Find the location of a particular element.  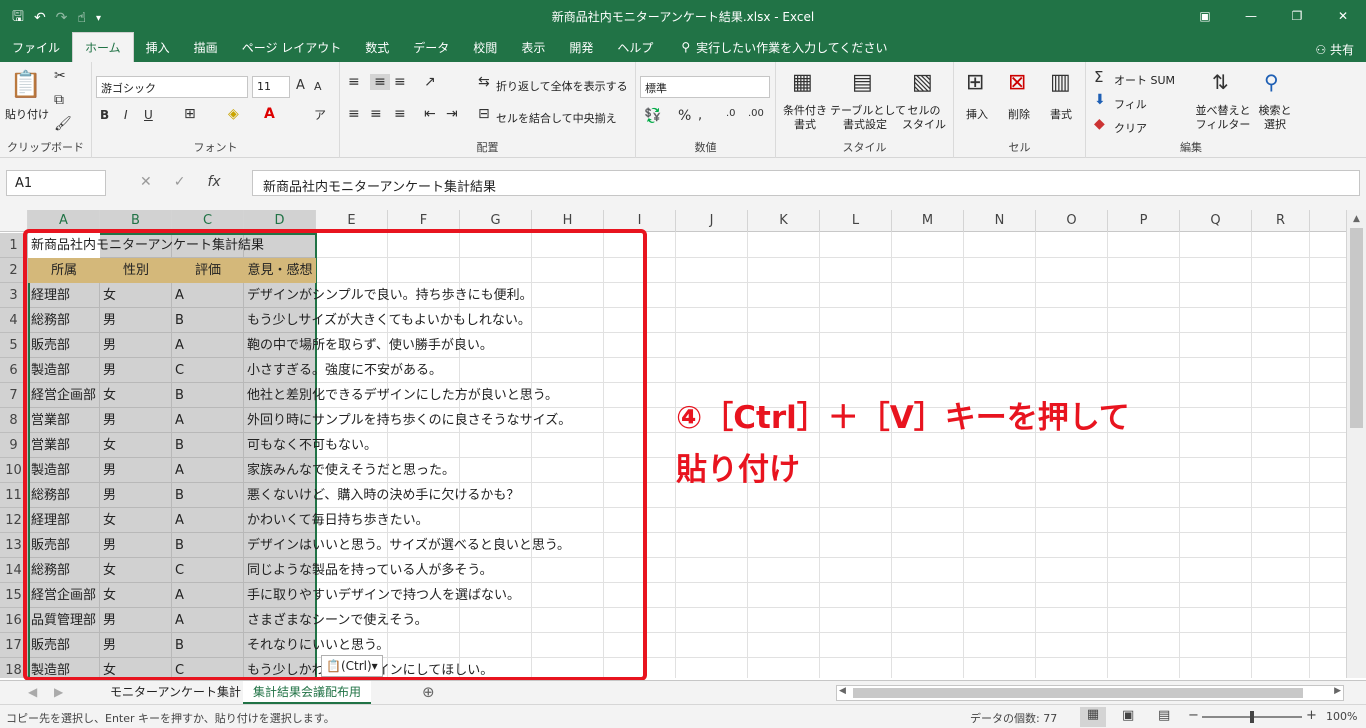

table-cell: デザインはいいと思う。サイズが選べると良いと思う。 is located at coordinates (444, 545).